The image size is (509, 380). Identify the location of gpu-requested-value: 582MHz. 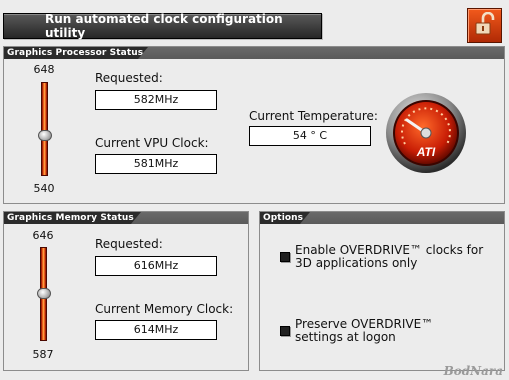
(156, 100).